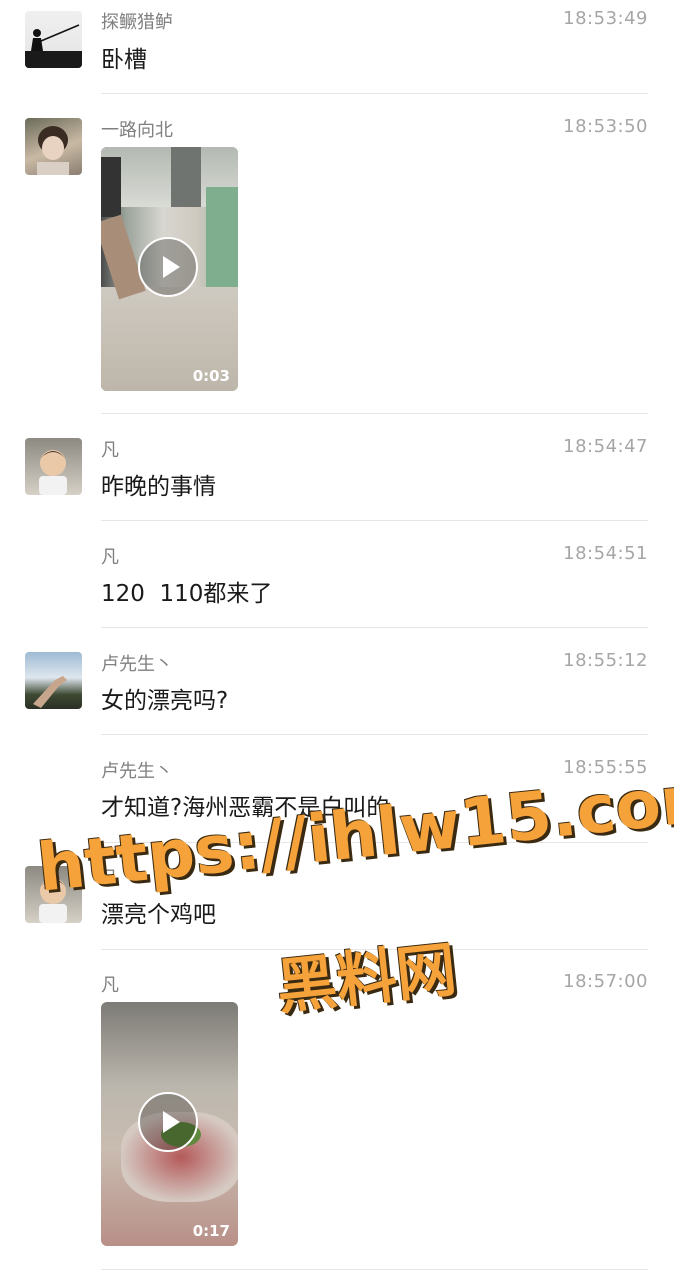 This screenshot has height=1280, width=674. I want to click on video-message: 0:03, so click(169, 269).